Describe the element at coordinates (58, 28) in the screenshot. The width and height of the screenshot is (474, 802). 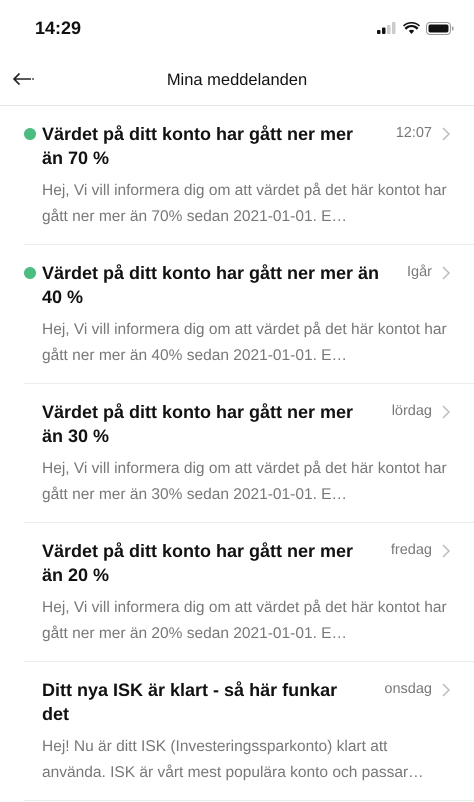
I see `status-time: 14:29` at that location.